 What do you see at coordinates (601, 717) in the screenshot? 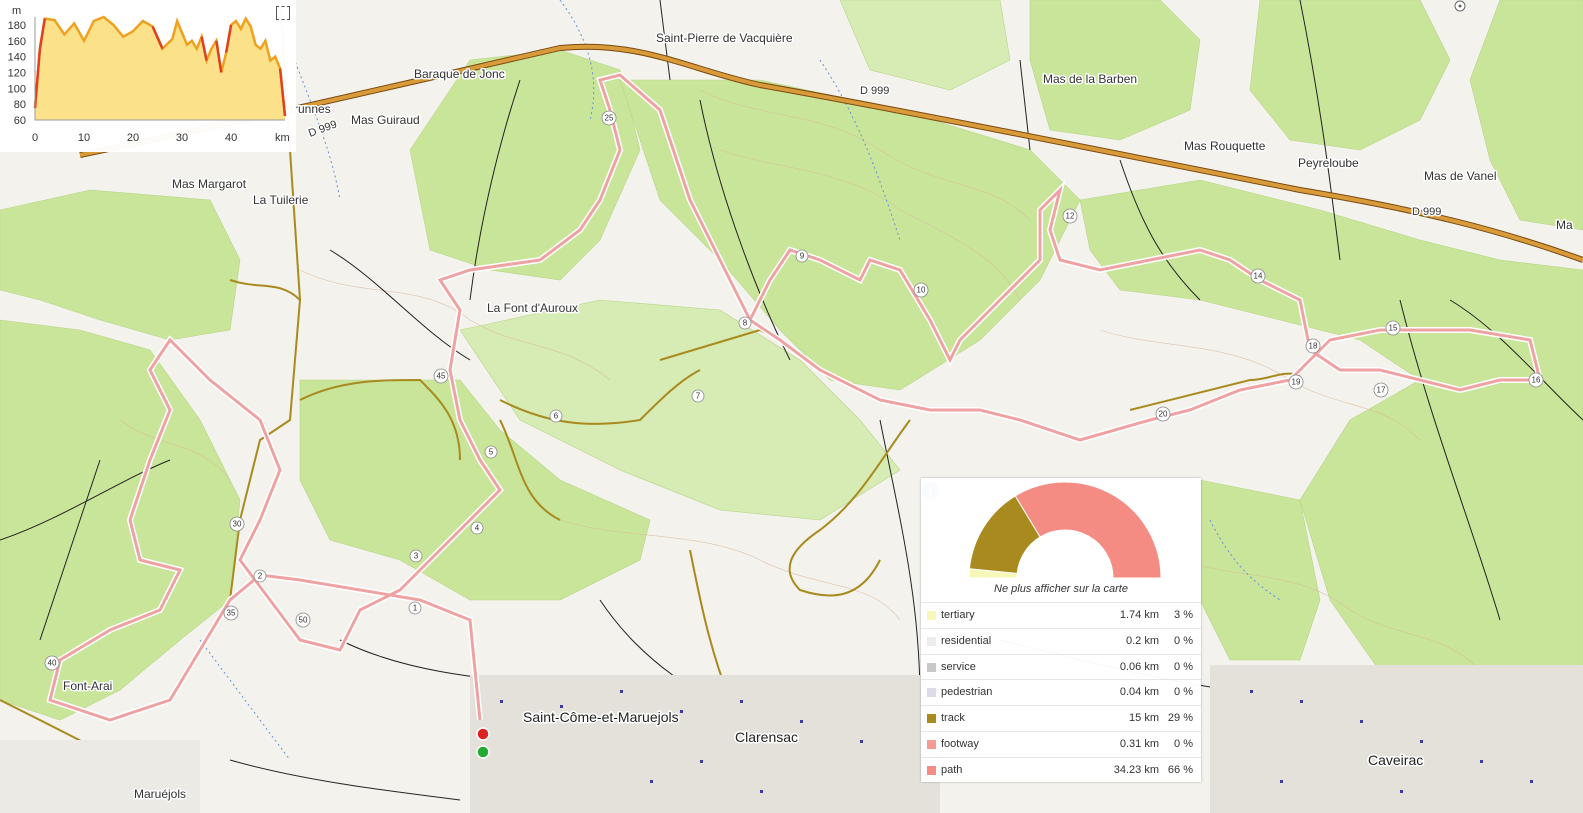
I see `place-label: Saint-Côme-et-Maruejols` at bounding box center [601, 717].